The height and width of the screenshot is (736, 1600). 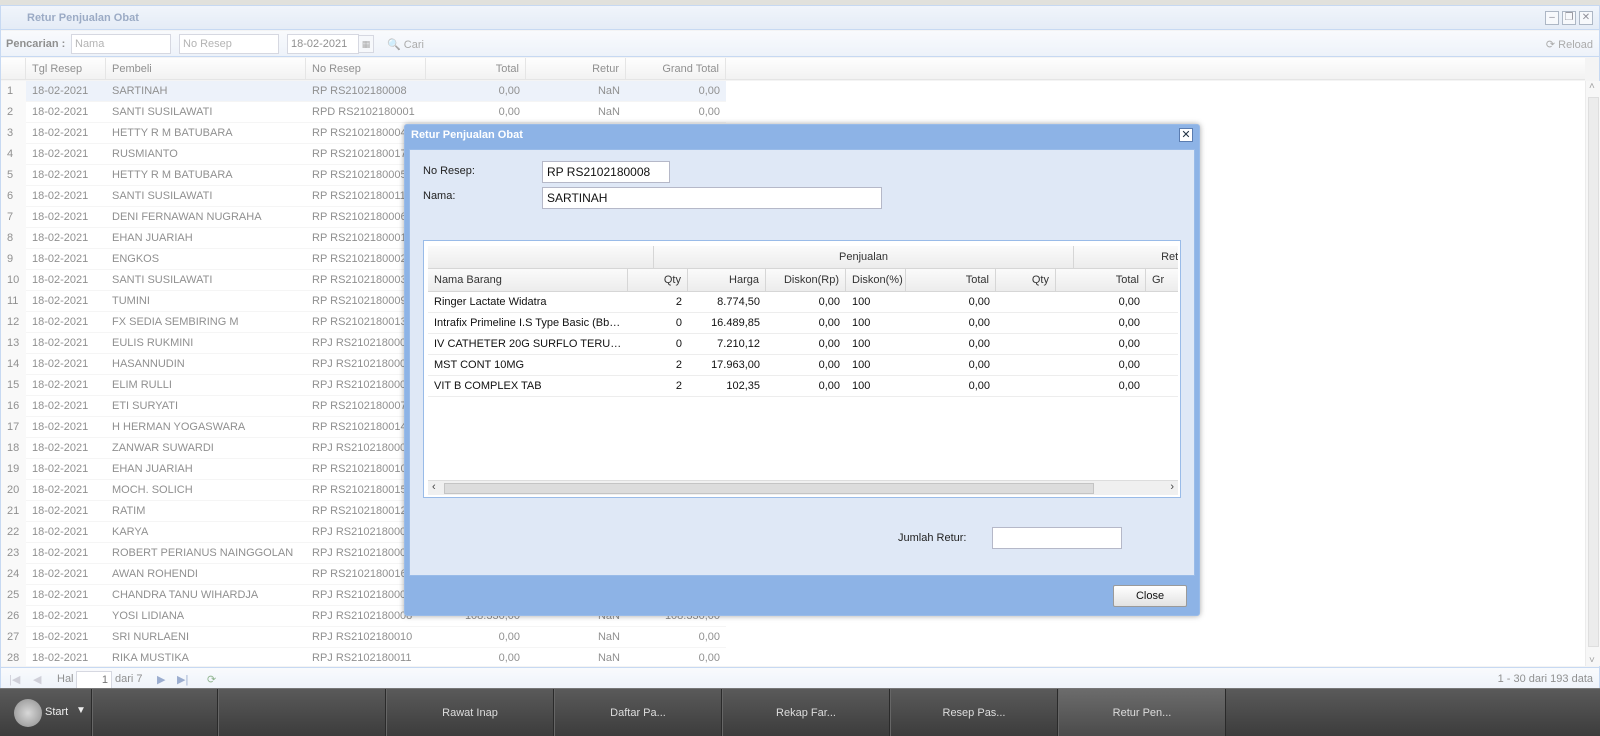 I want to click on modal-footer: Close, so click(x=802, y=595).